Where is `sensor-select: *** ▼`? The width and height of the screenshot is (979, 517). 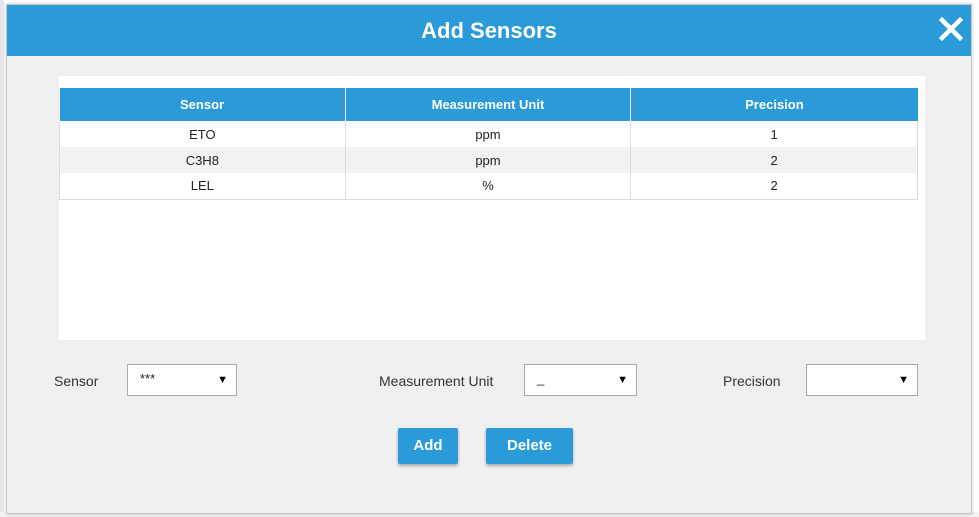 sensor-select: *** ▼ is located at coordinates (182, 380).